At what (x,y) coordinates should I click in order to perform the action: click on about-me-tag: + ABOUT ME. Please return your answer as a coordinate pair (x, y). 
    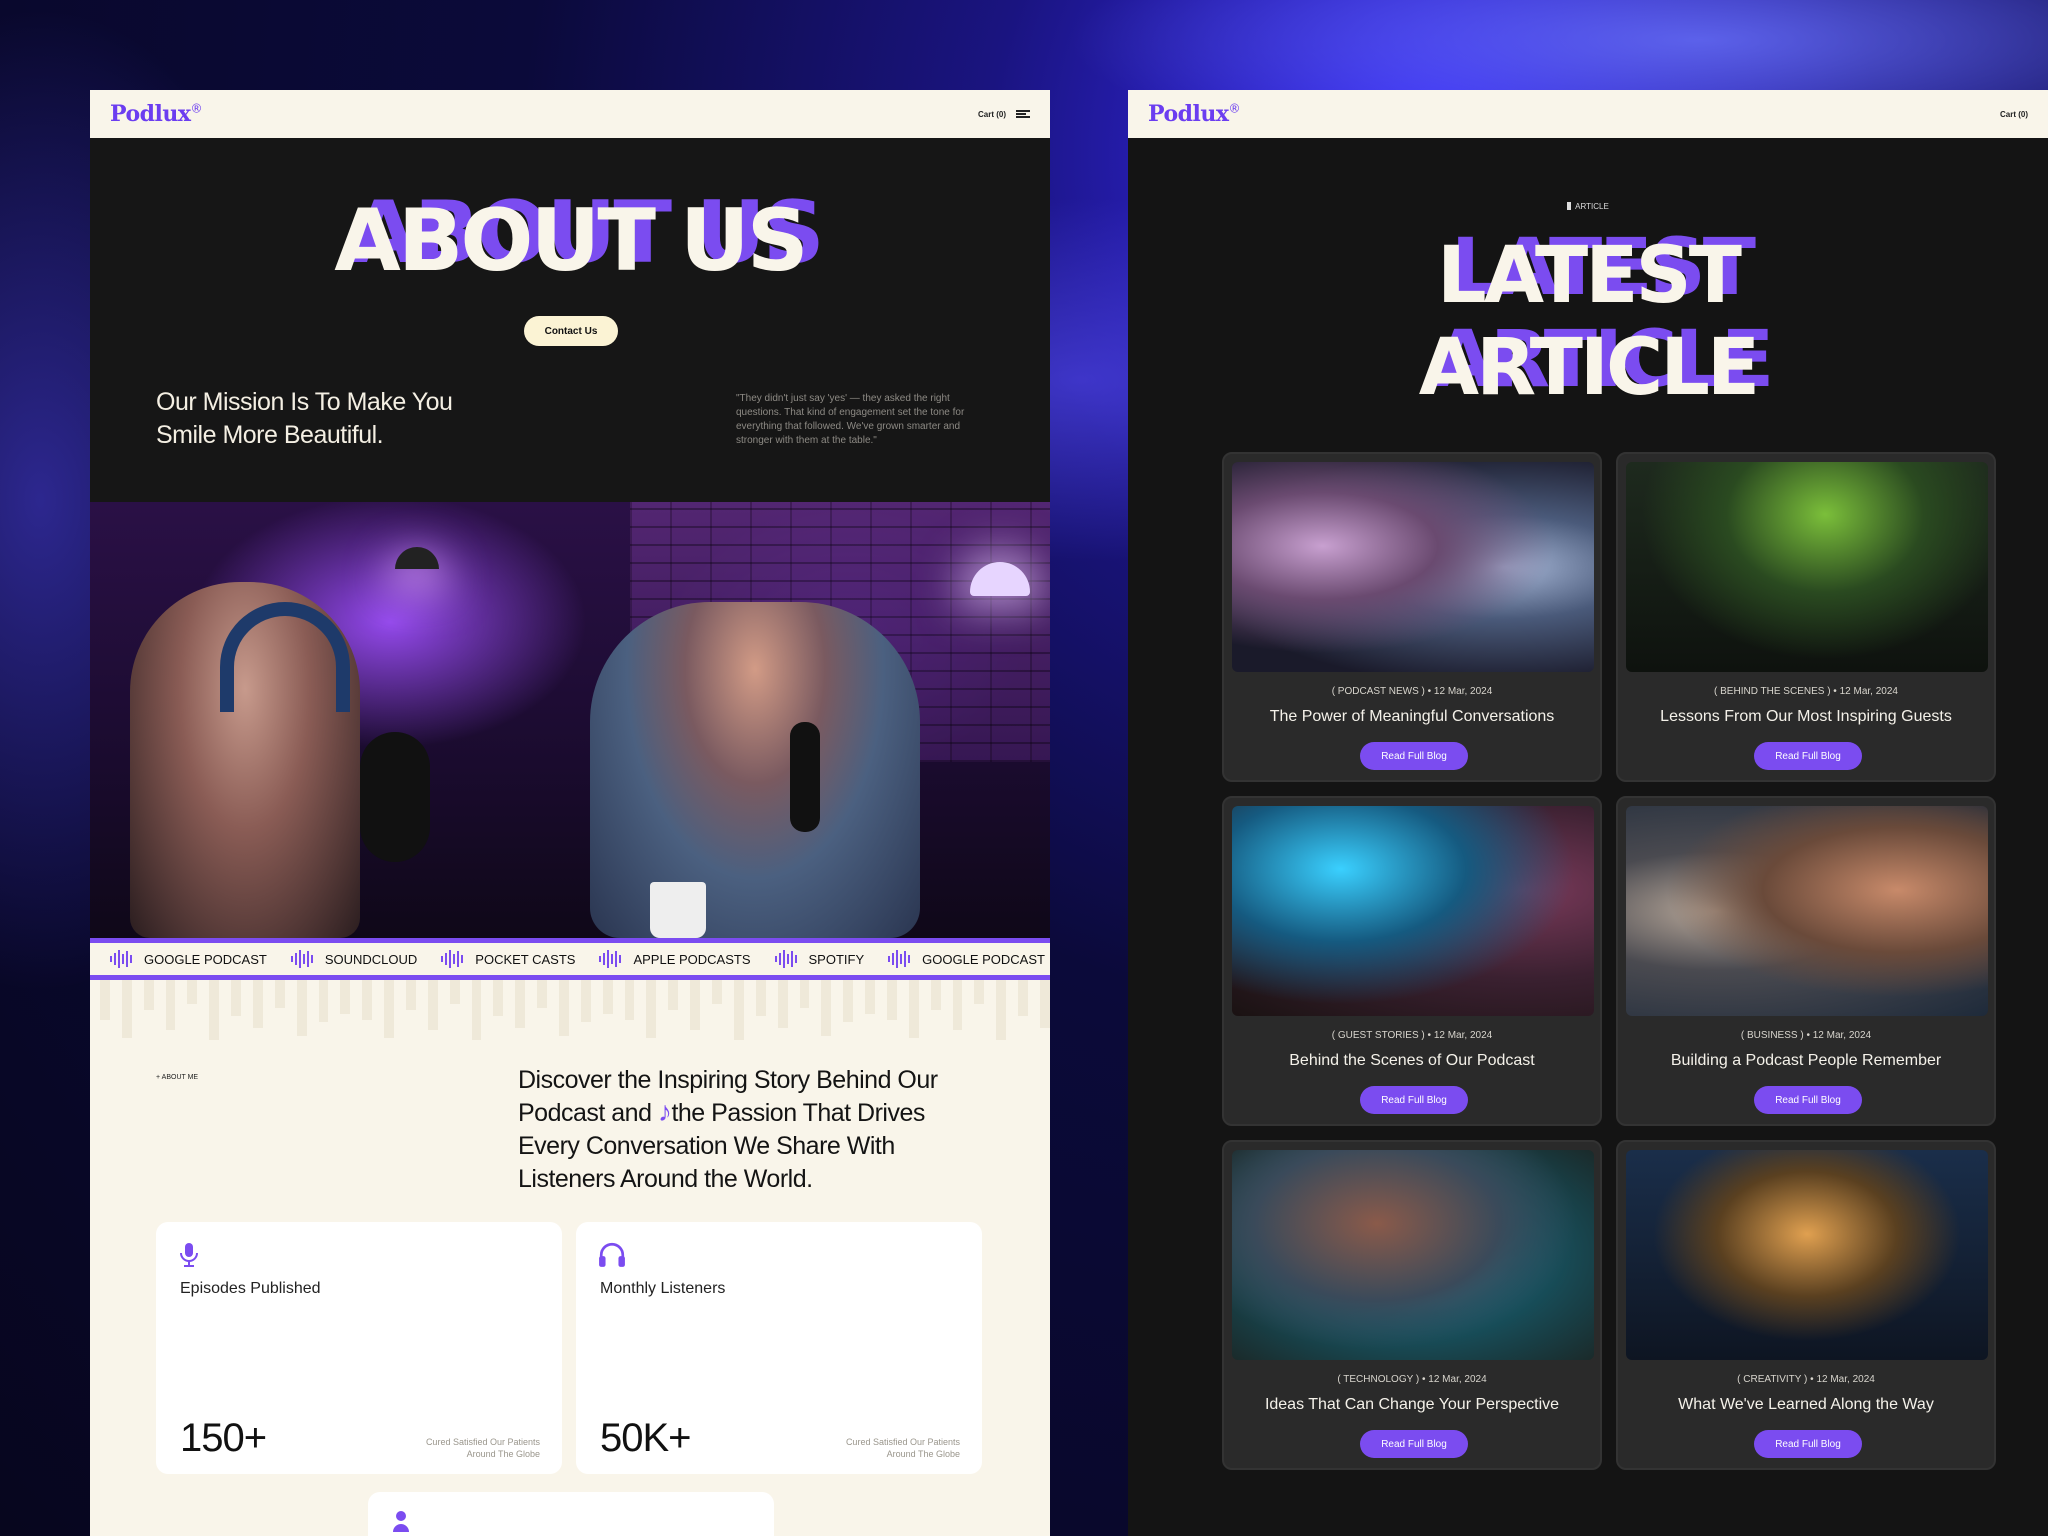
    Looking at the image, I should click on (177, 1077).